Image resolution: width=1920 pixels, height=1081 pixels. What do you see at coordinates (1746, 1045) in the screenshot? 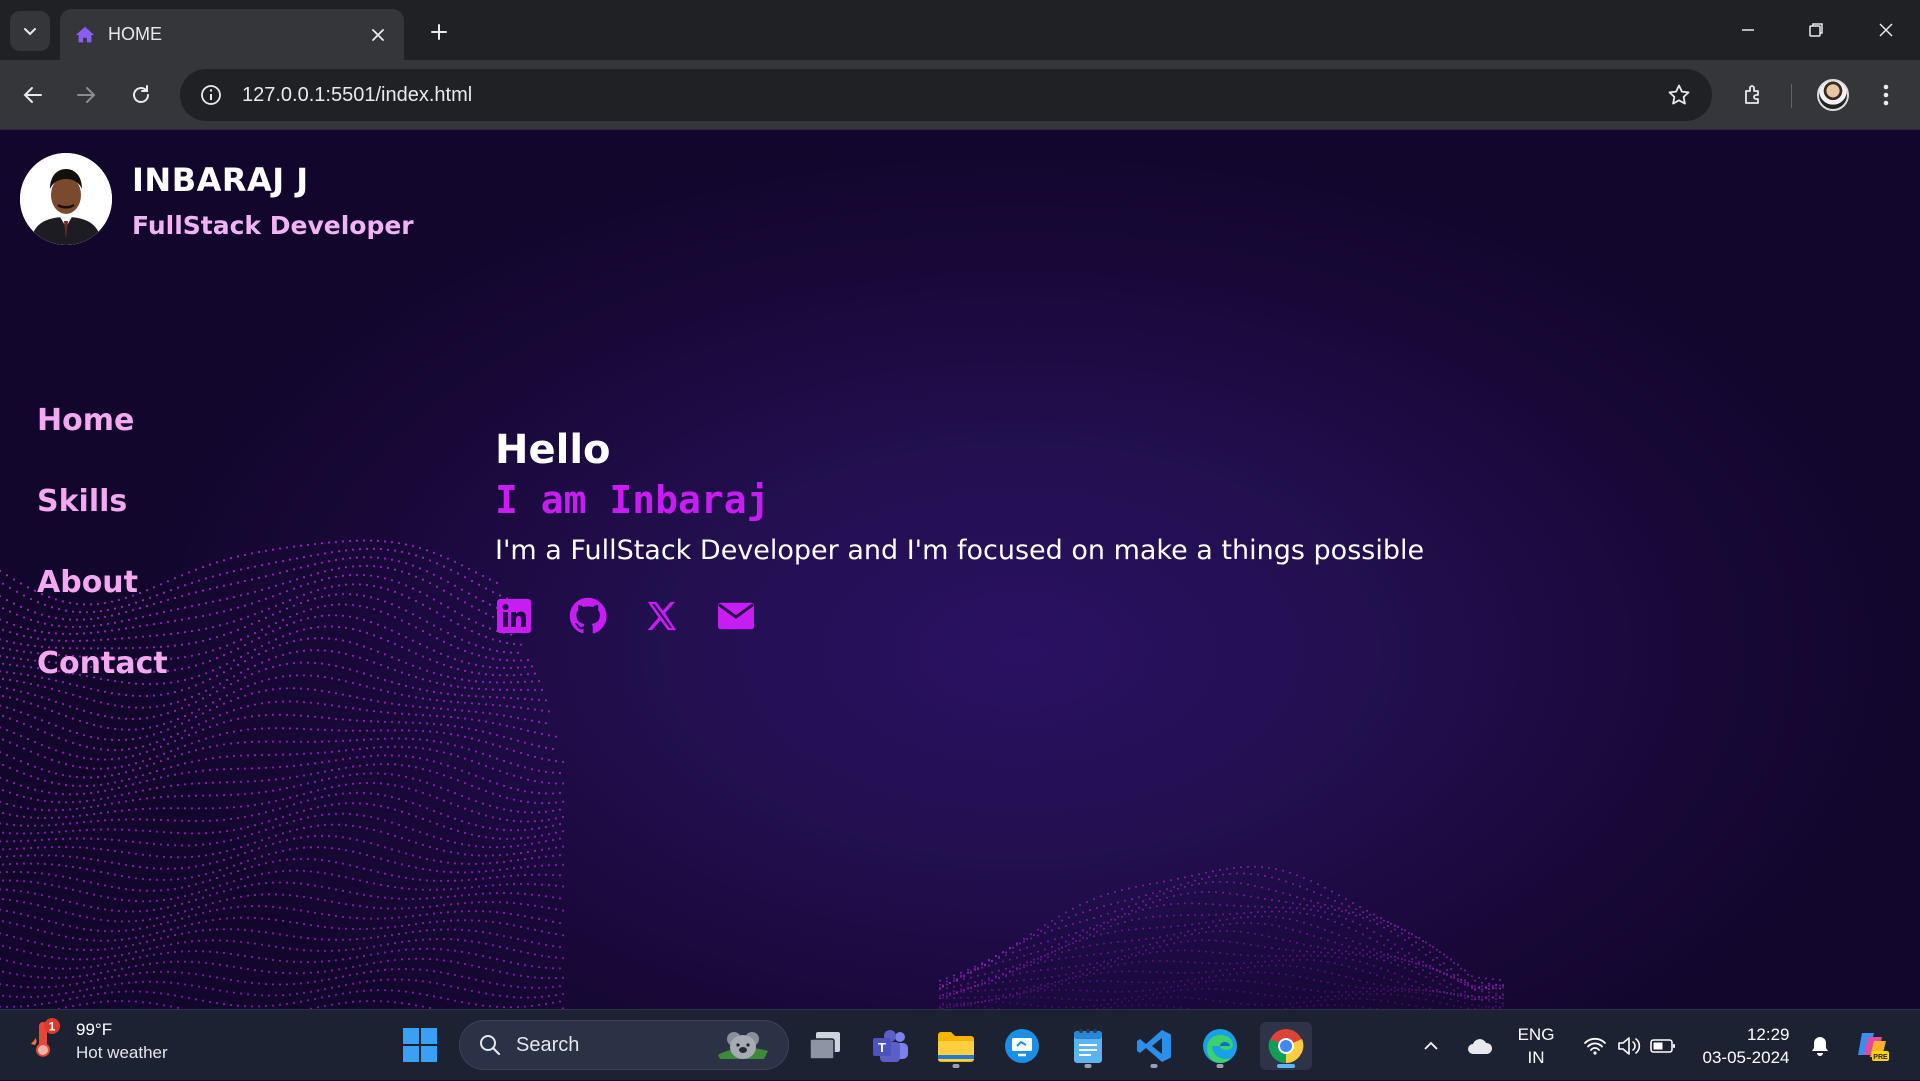
I see `clock-tray: 12:29 03-05-2024` at bounding box center [1746, 1045].